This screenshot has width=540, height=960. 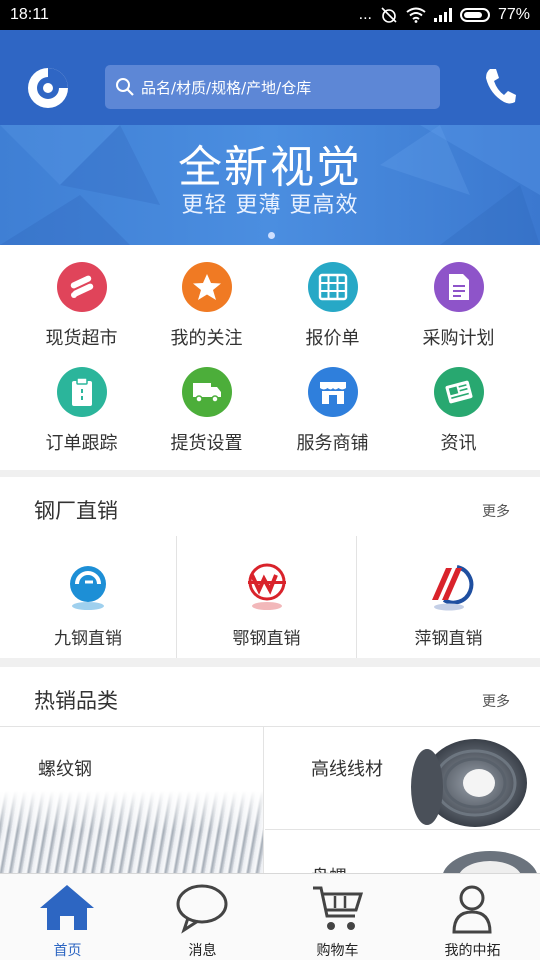 I want to click on category-label: 高线线材, so click(x=347, y=769).